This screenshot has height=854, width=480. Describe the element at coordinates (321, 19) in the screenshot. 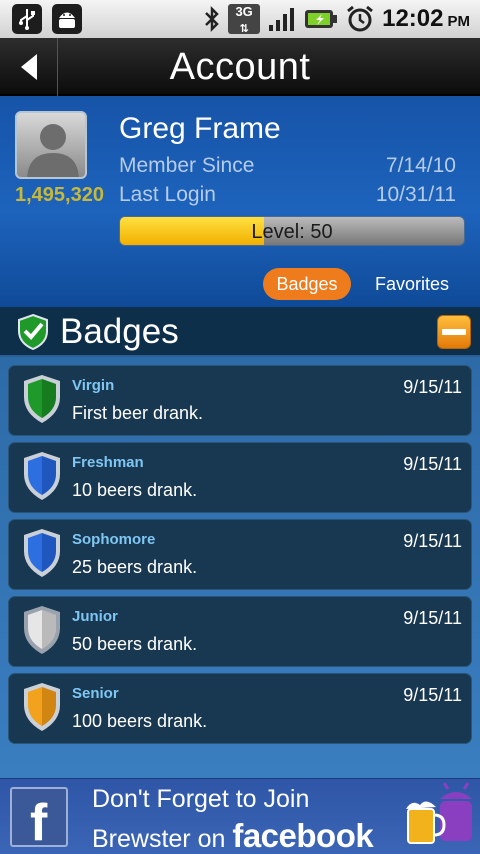

I see `battery-charging-icon` at that location.